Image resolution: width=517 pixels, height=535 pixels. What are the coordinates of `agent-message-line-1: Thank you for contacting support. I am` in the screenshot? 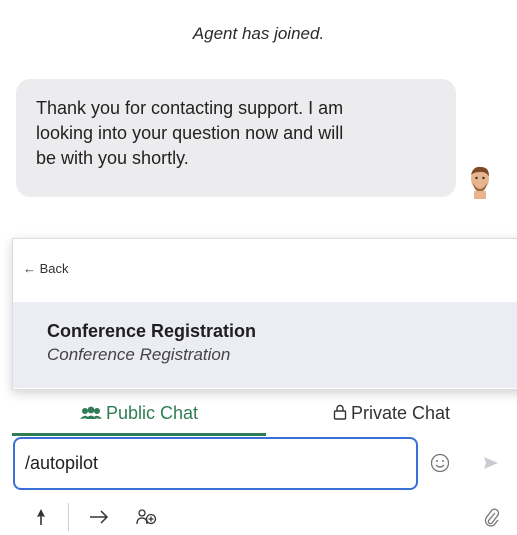 It's located at (190, 108).